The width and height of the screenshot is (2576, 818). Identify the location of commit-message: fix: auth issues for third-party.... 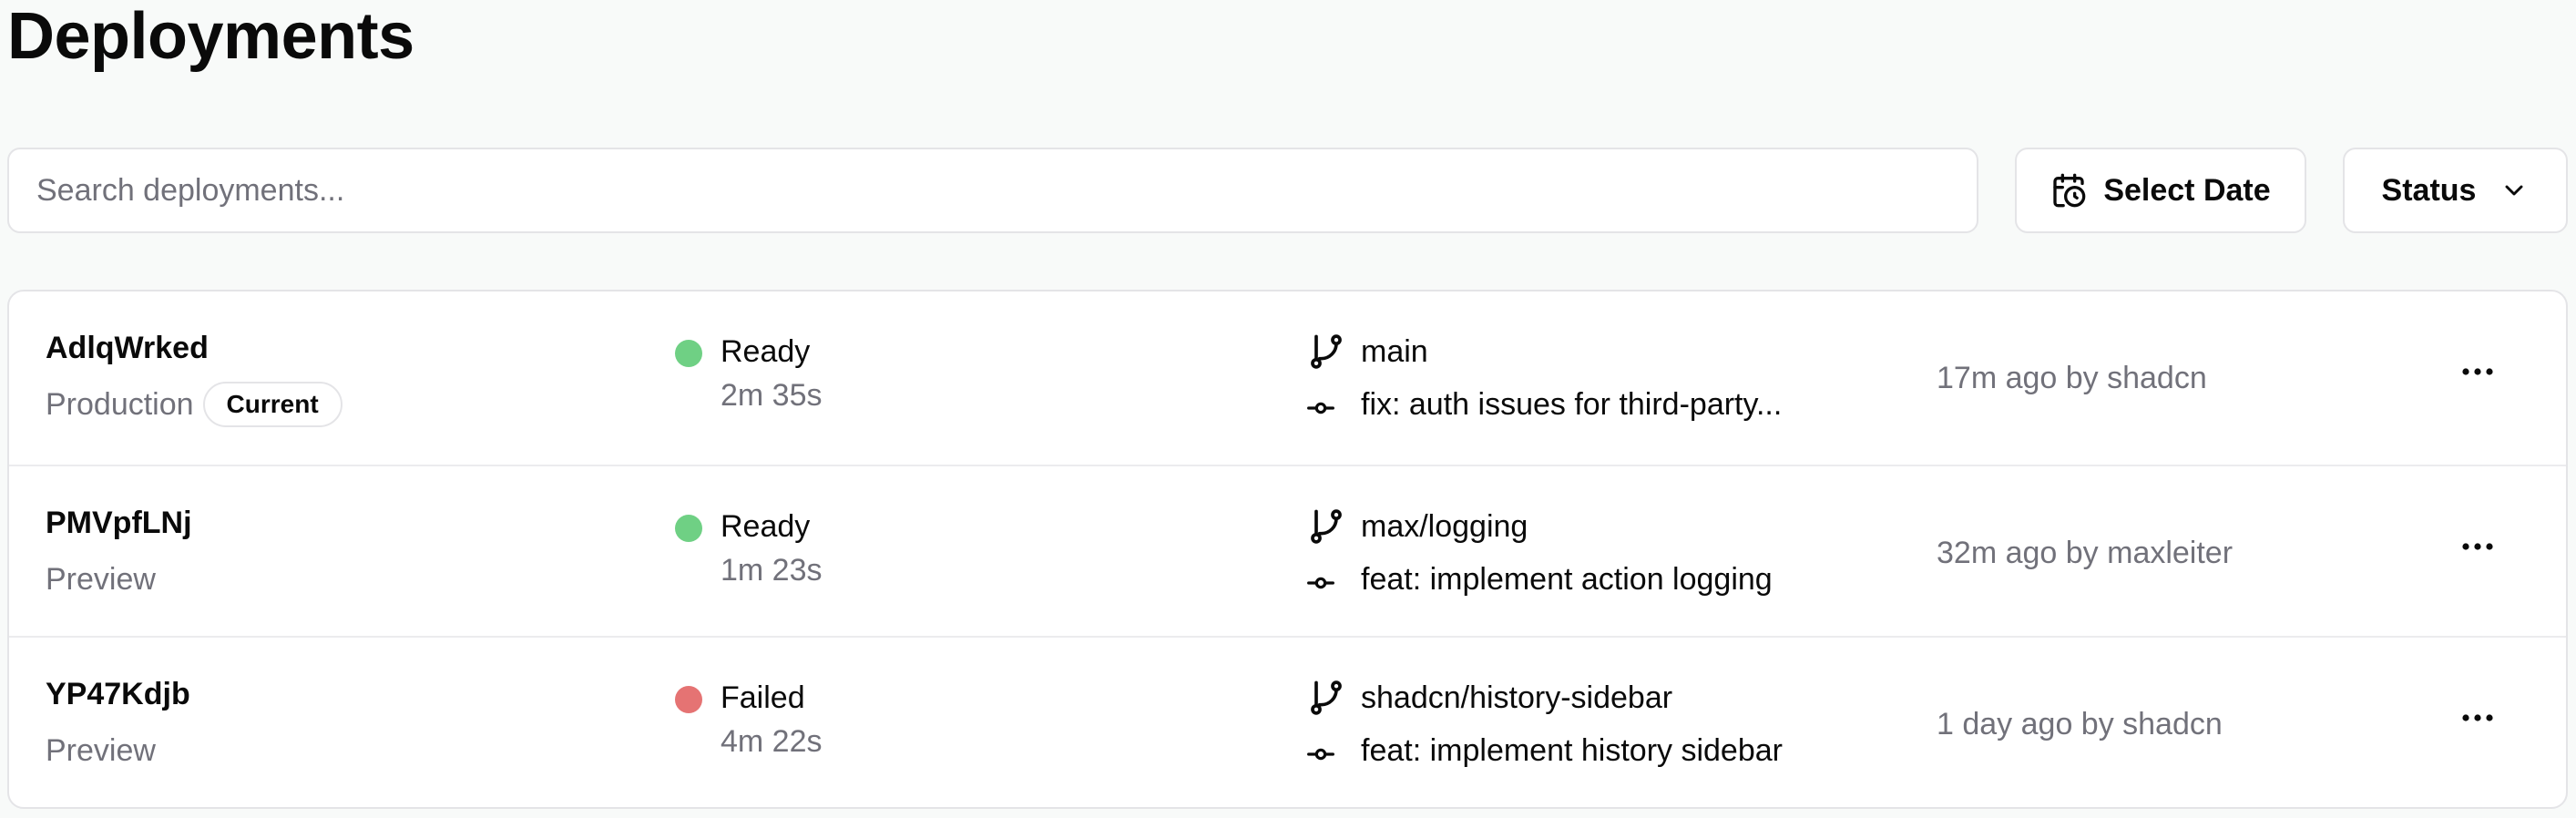
(1572, 404).